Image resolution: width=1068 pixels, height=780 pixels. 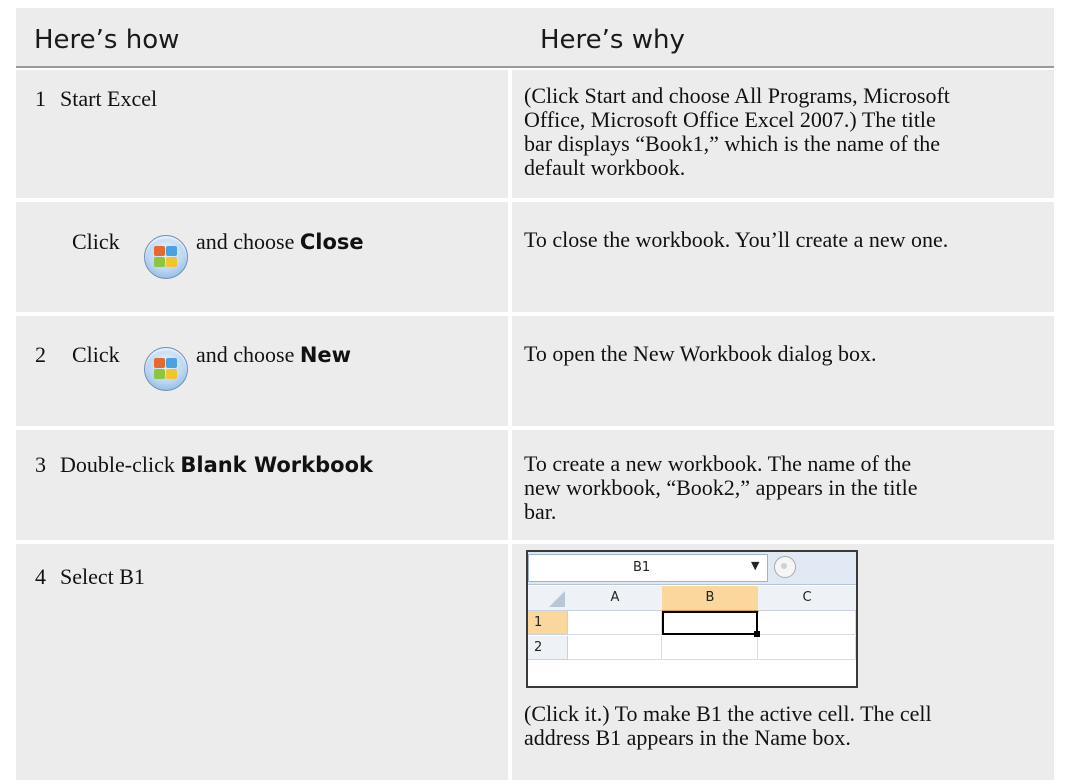 I want to click on step-action: Select B1, so click(x=102, y=576).